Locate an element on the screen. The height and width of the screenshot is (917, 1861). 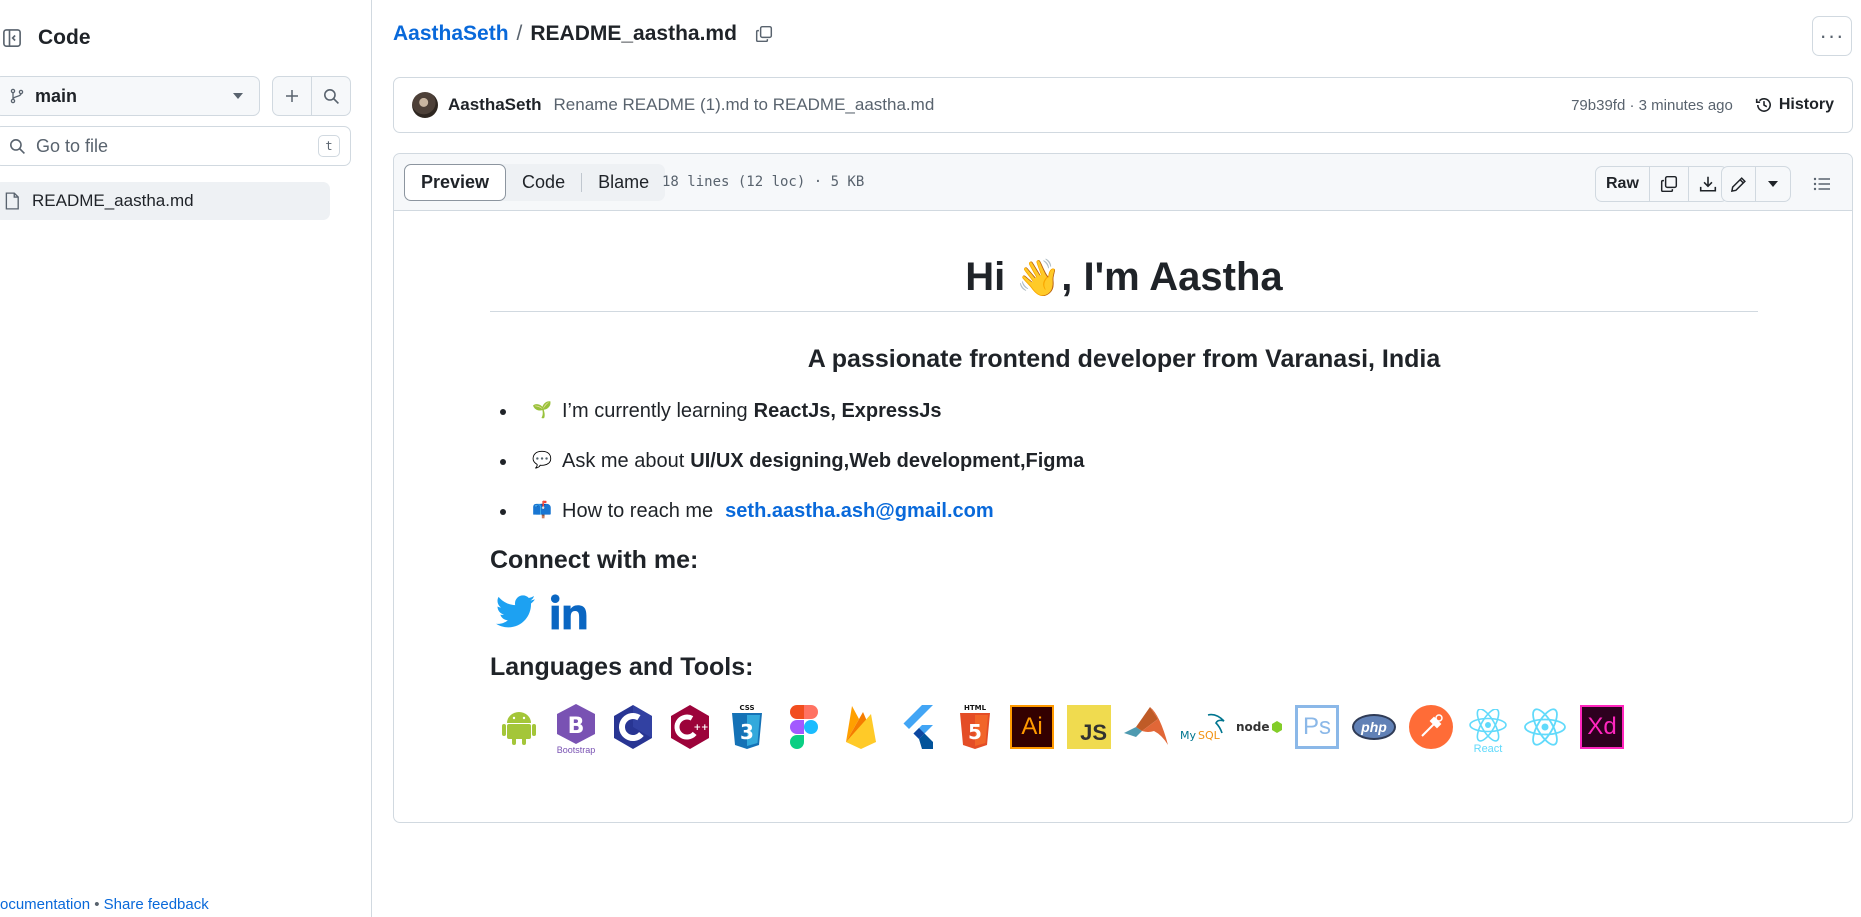
tool-label: Ps is located at coordinates (1316, 726).